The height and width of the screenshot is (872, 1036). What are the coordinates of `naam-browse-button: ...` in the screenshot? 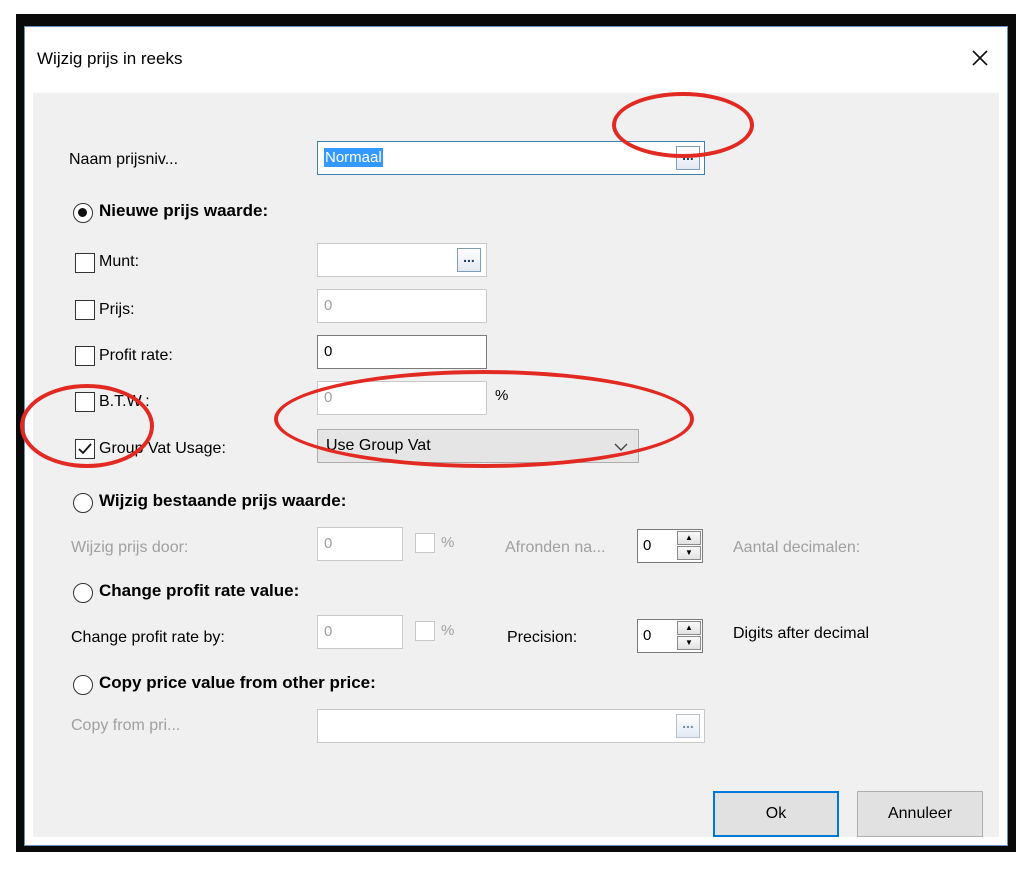 It's located at (688, 158).